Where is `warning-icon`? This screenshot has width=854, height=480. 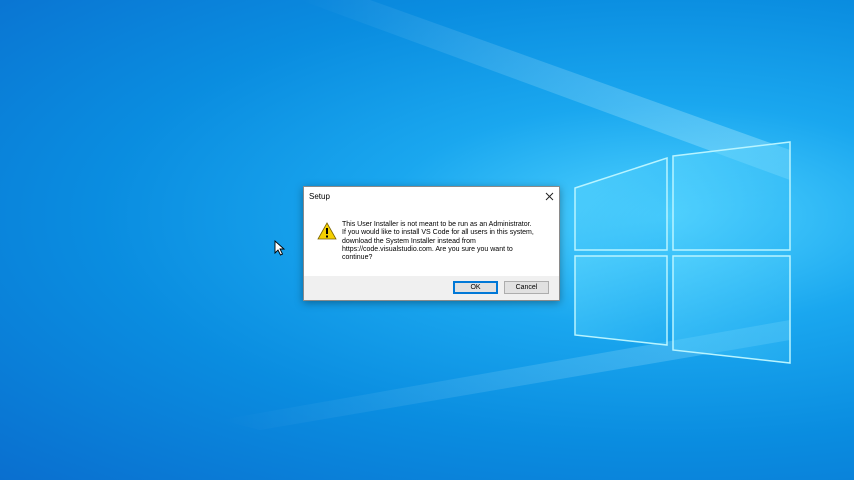
warning-icon is located at coordinates (327, 231).